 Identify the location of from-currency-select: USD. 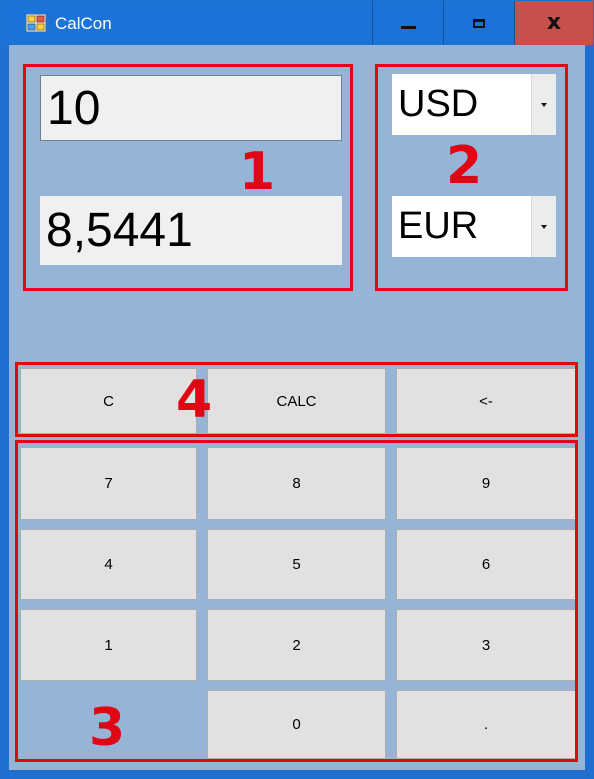
(474, 104).